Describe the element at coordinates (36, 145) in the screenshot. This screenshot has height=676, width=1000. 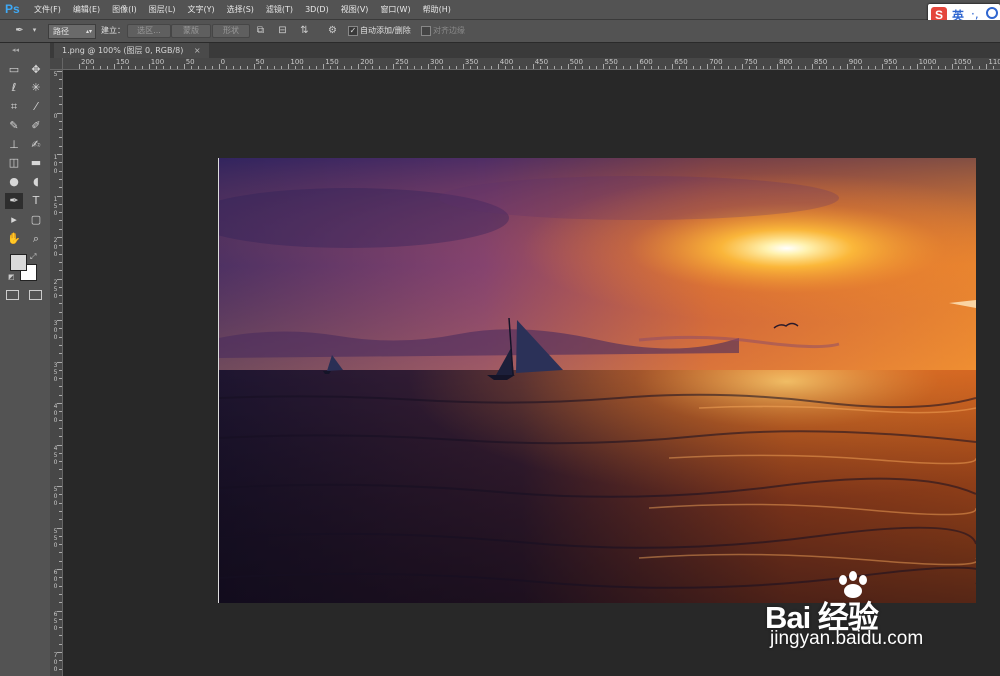
I see `history-brush-tool-icon: ✍` at that location.